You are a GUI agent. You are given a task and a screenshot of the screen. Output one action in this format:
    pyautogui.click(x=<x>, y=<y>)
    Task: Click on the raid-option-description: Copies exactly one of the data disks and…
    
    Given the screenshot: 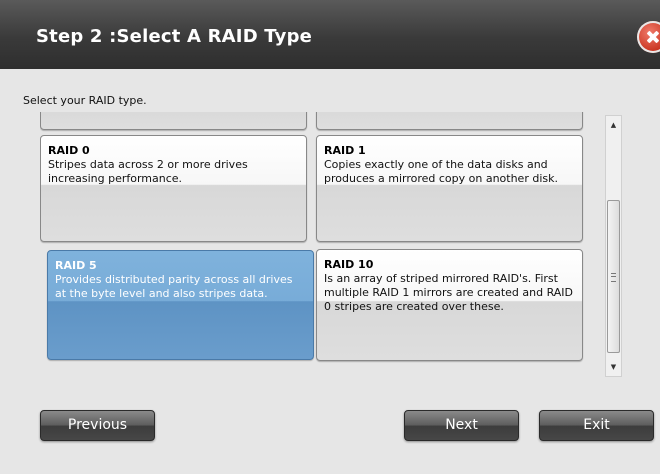 What is the action you would take?
    pyautogui.click(x=441, y=171)
    